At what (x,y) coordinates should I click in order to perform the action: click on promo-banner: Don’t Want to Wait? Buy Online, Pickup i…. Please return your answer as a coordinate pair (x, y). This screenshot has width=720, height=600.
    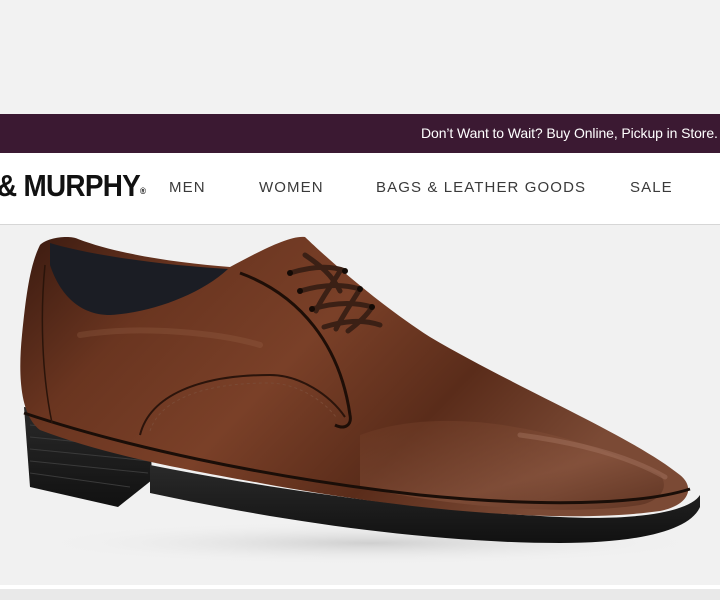
    Looking at the image, I should click on (360, 133).